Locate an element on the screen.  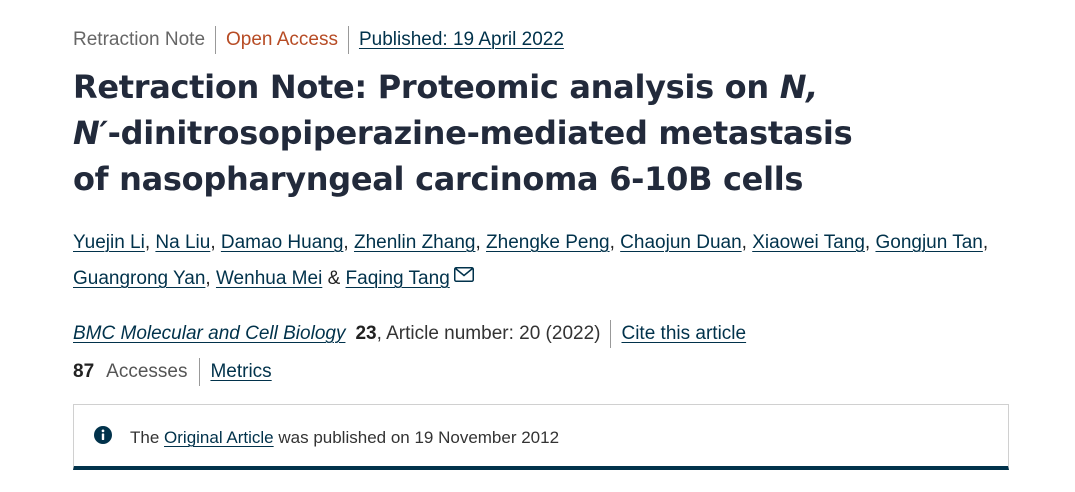
published-date-wrap: Published: 19 April 2022 is located at coordinates (460, 40).